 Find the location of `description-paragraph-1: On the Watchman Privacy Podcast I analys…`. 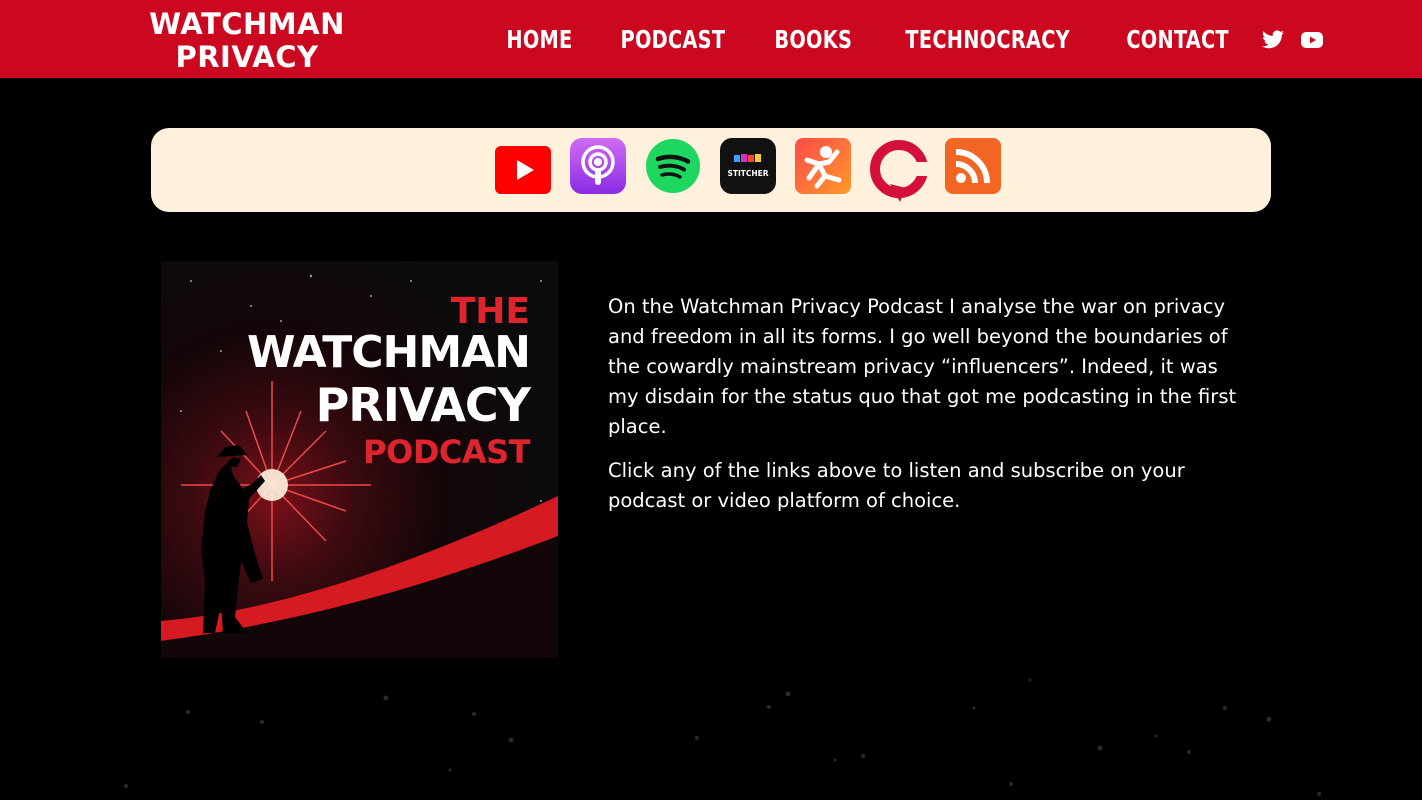

description-paragraph-1: On the Watchman Privacy Podcast I analys… is located at coordinates (922, 366).